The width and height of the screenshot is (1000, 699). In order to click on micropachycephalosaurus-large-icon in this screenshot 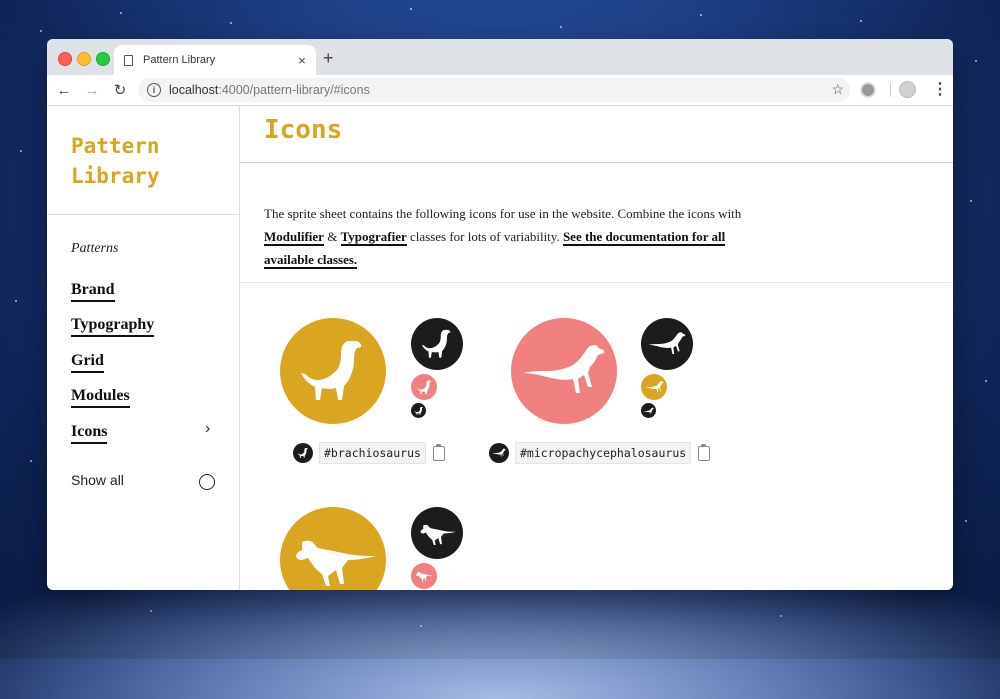, I will do `click(564, 371)`.